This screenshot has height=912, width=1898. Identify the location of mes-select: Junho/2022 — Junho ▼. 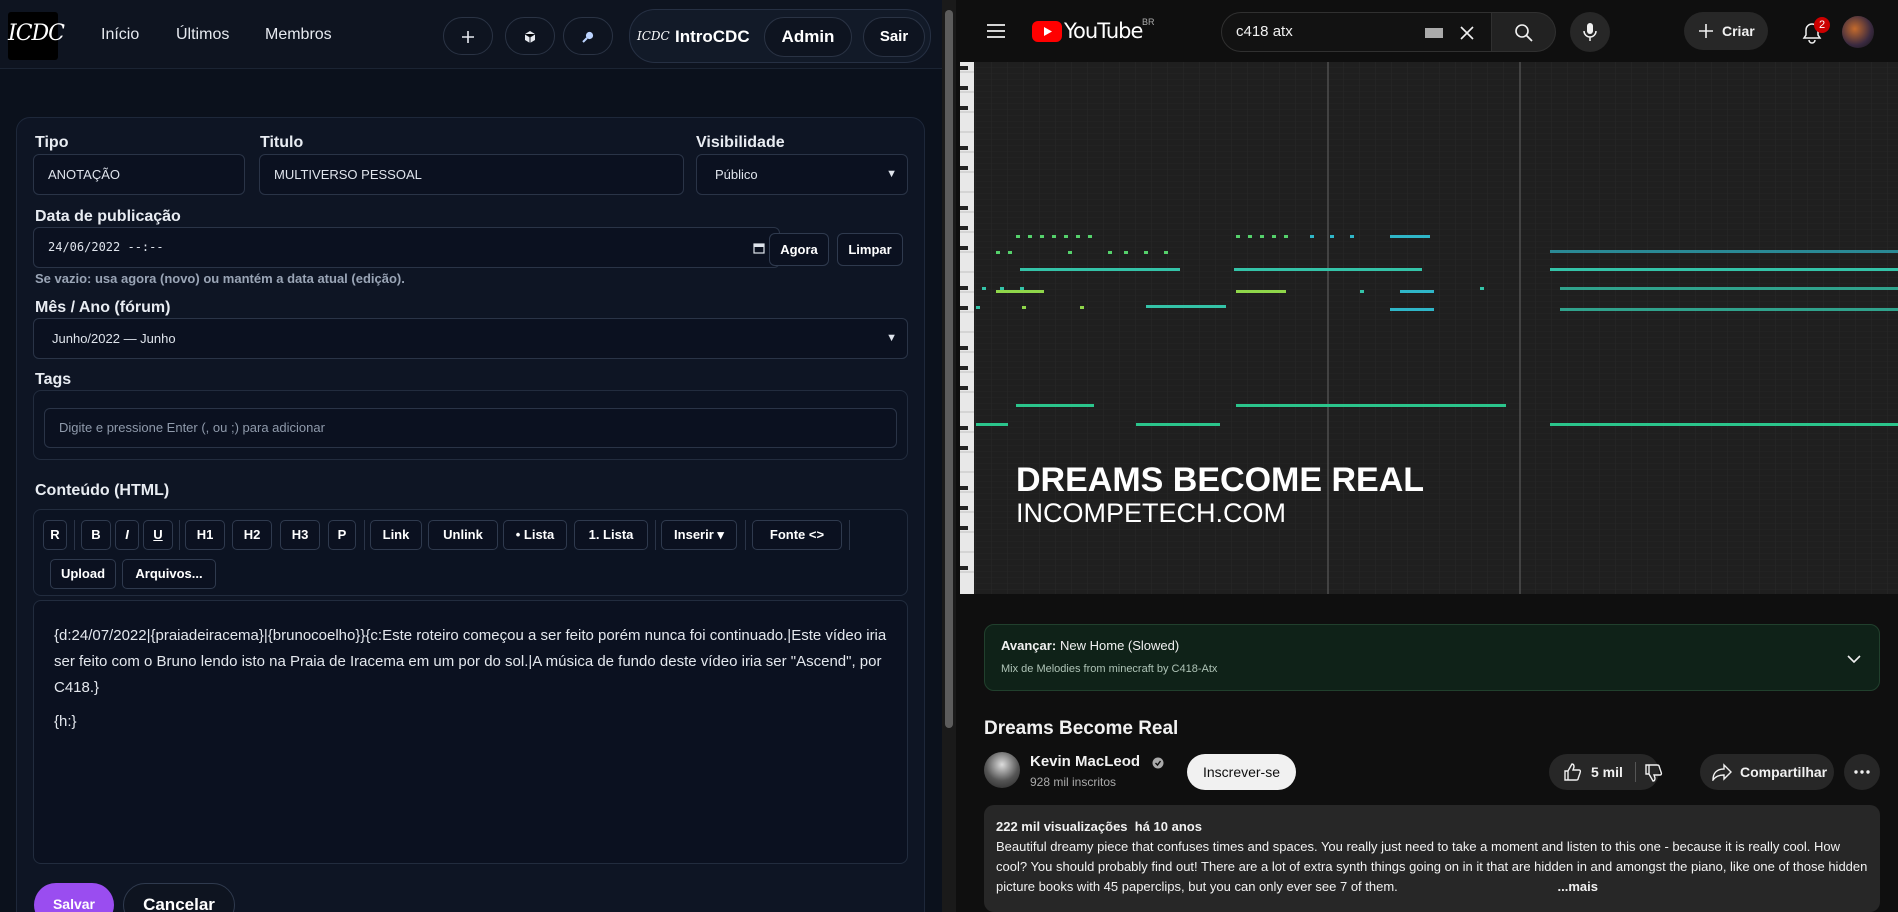
(470, 338).